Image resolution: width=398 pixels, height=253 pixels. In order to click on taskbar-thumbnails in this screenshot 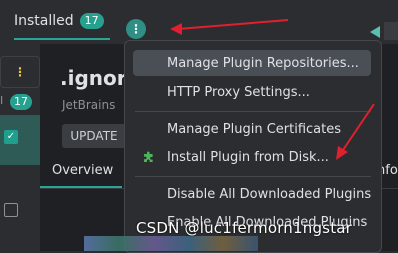, I will do `click(171, 243)`.